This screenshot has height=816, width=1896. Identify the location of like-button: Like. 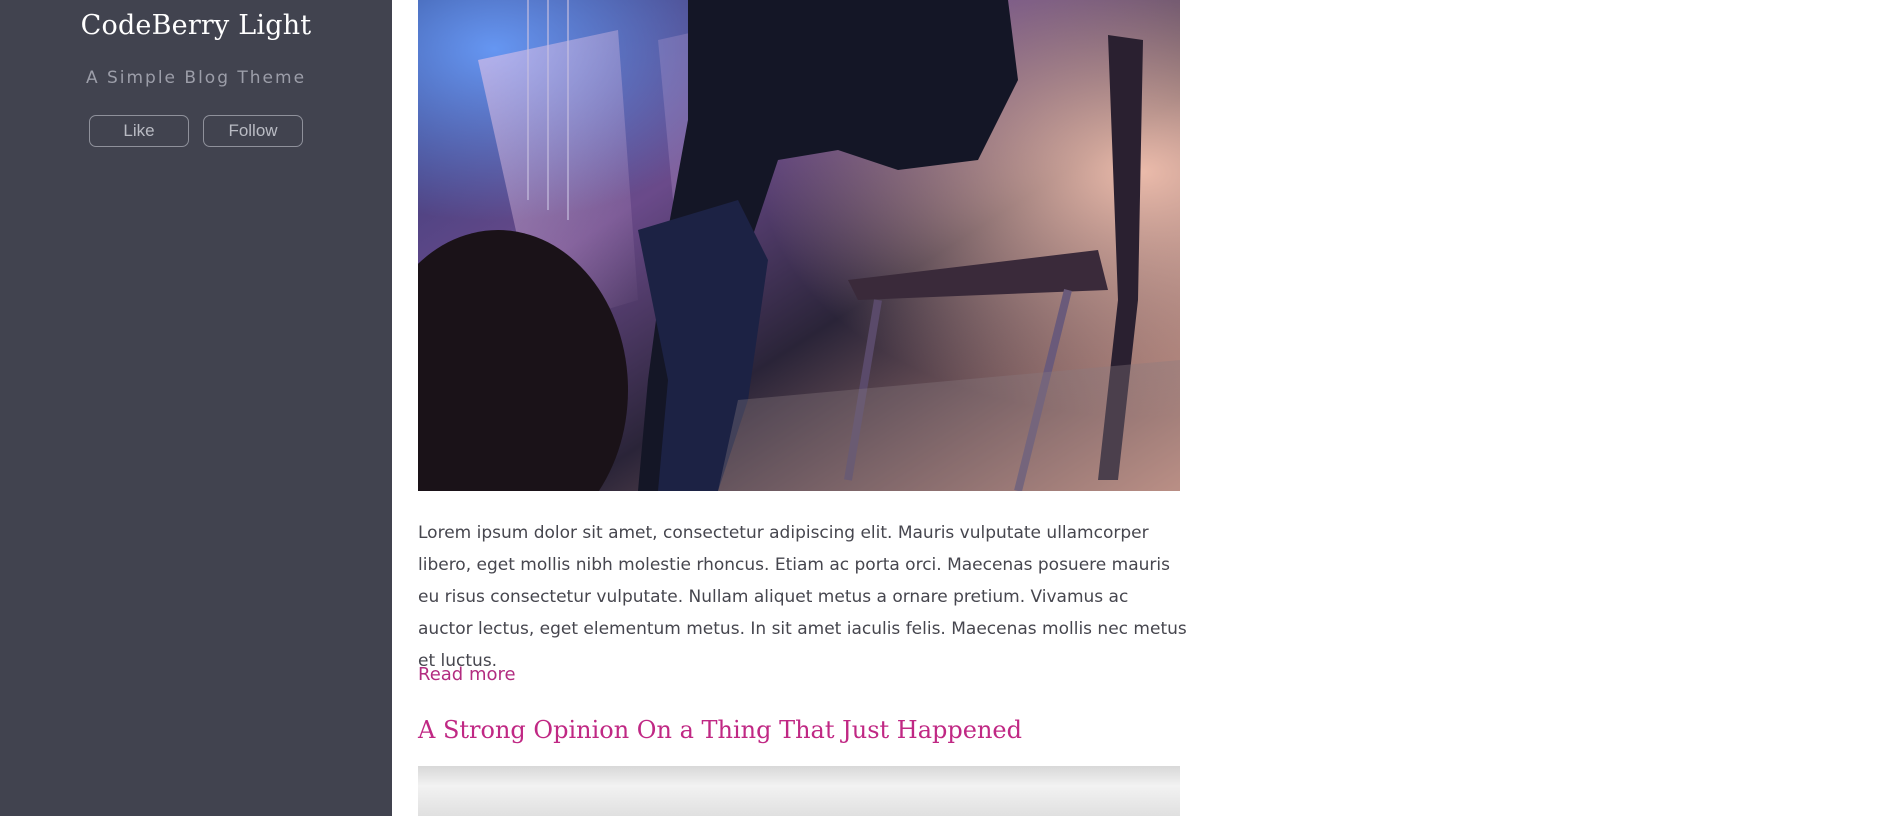
(139, 131).